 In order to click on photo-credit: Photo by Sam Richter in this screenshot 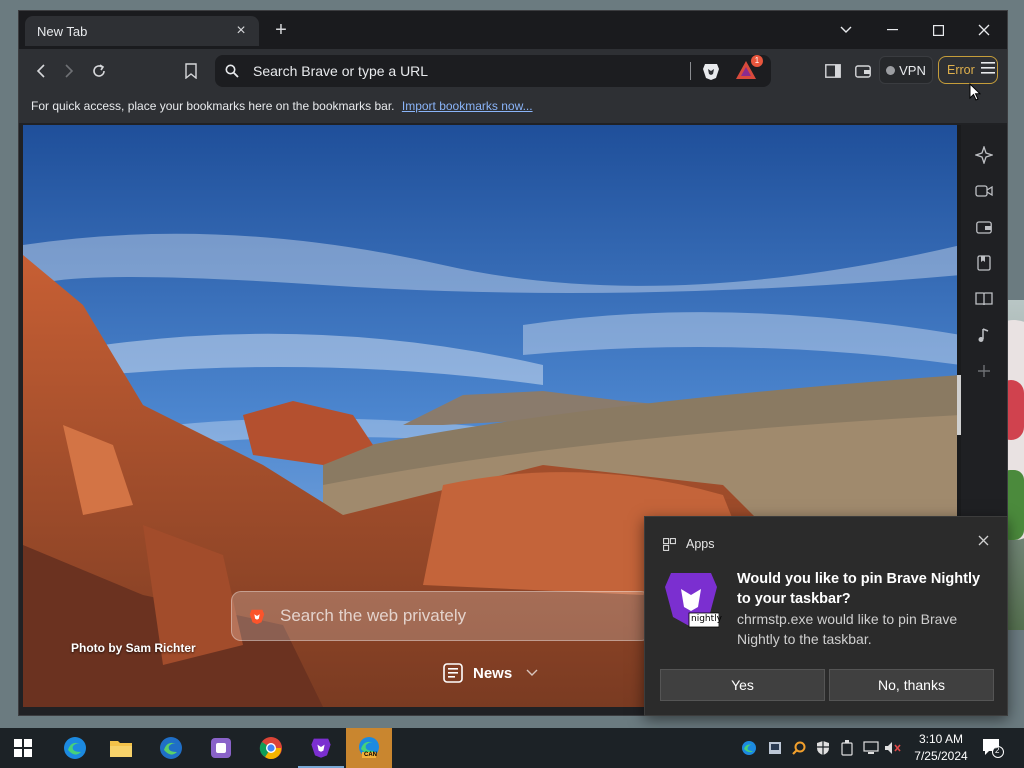, I will do `click(133, 648)`.